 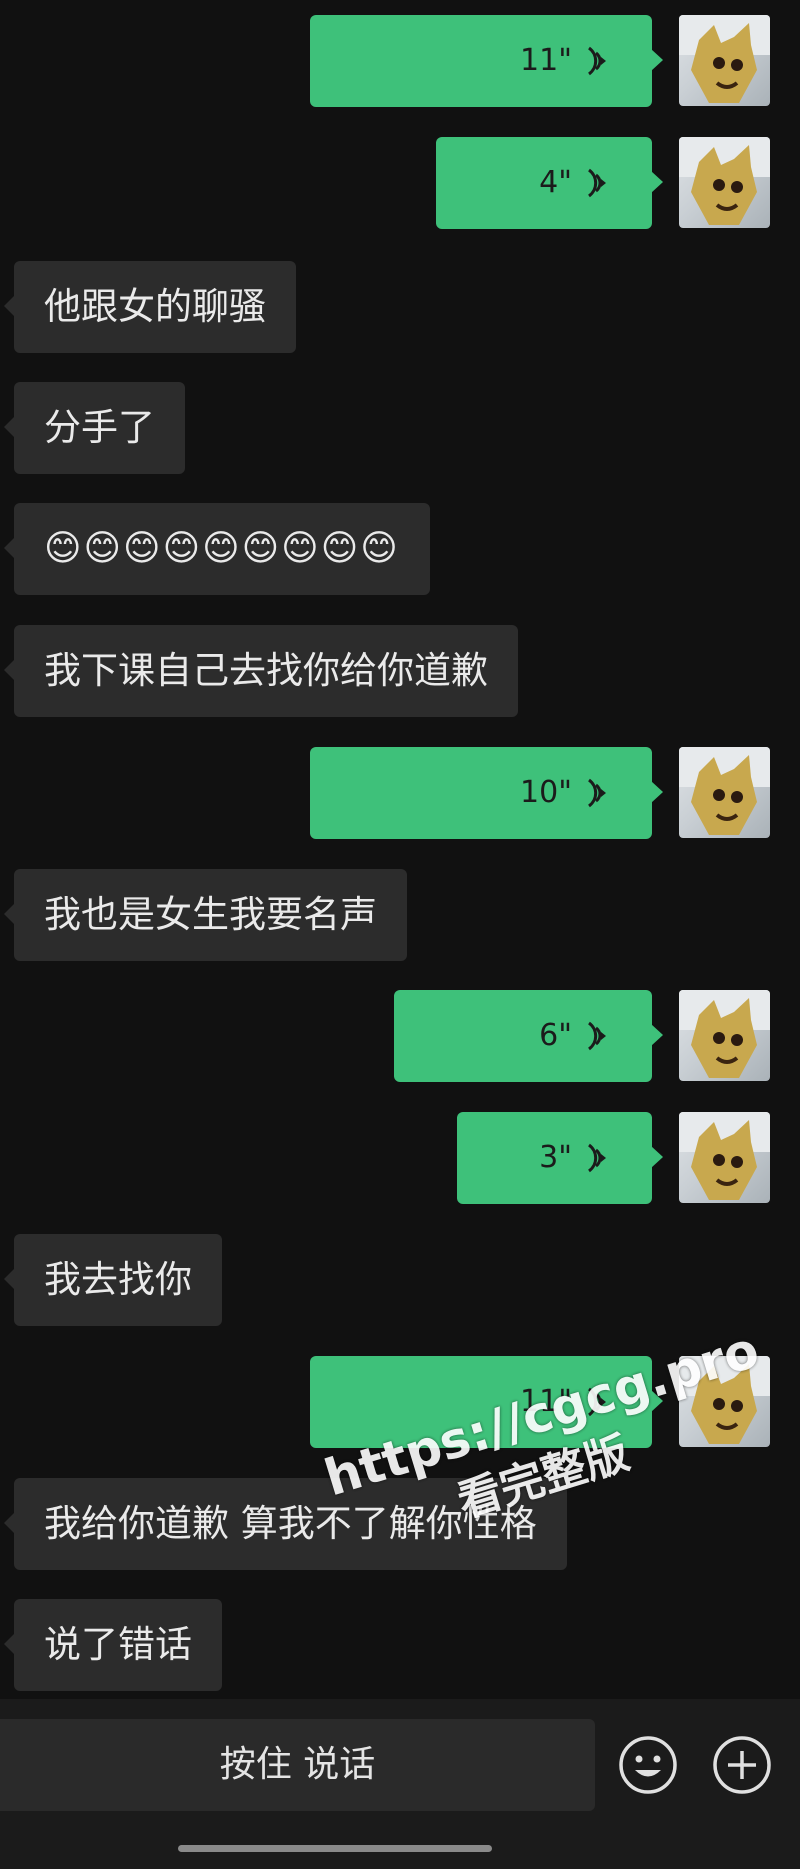 What do you see at coordinates (261, 671) in the screenshot?
I see `incoming-text-message: 我下课自己去找你给你道歉` at bounding box center [261, 671].